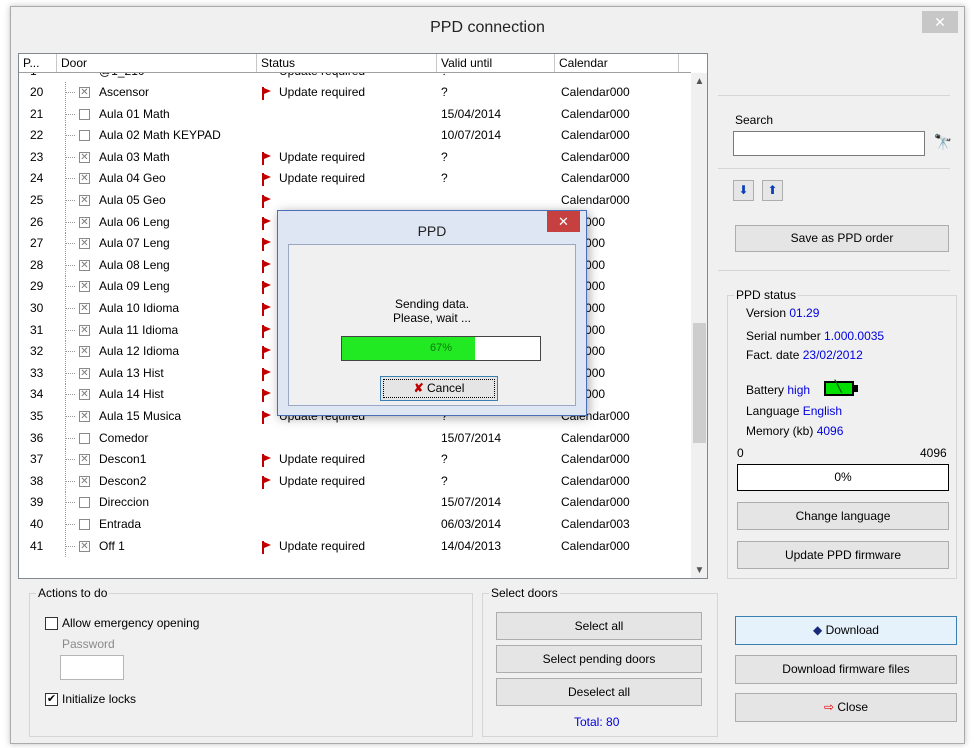 This screenshot has height=748, width=975. Describe the element at coordinates (439, 388) in the screenshot. I see `cancel-button: ✘ Cancel` at that location.